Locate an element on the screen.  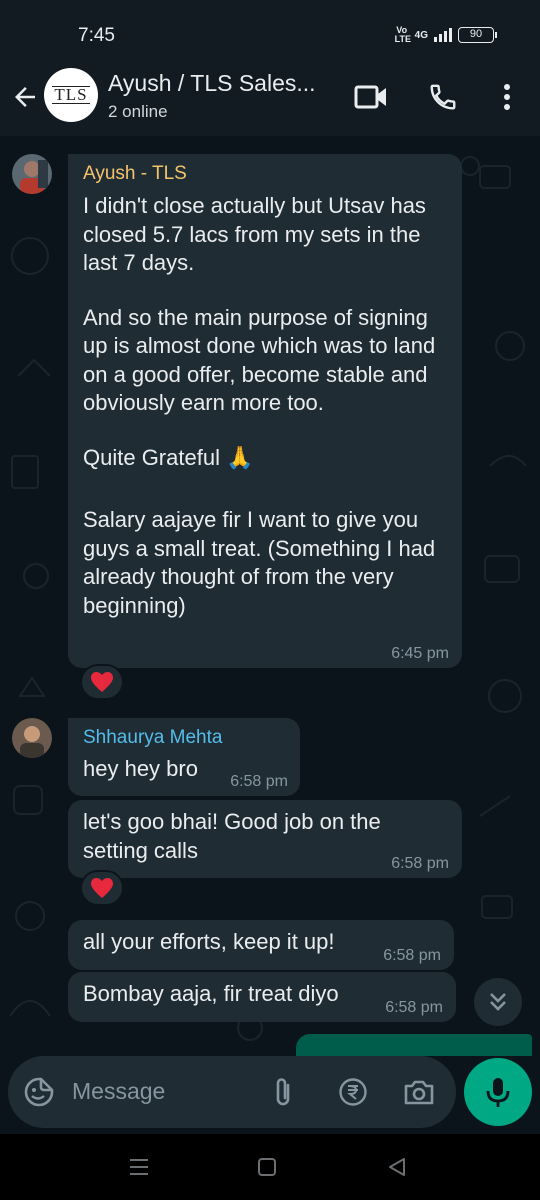
system-nav-bar is located at coordinates (270, 1167).